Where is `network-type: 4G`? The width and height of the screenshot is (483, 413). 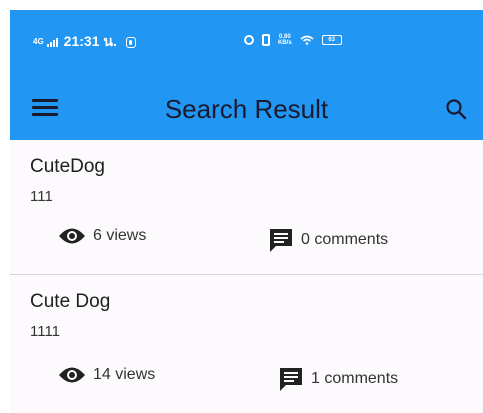
network-type: 4G is located at coordinates (38, 41).